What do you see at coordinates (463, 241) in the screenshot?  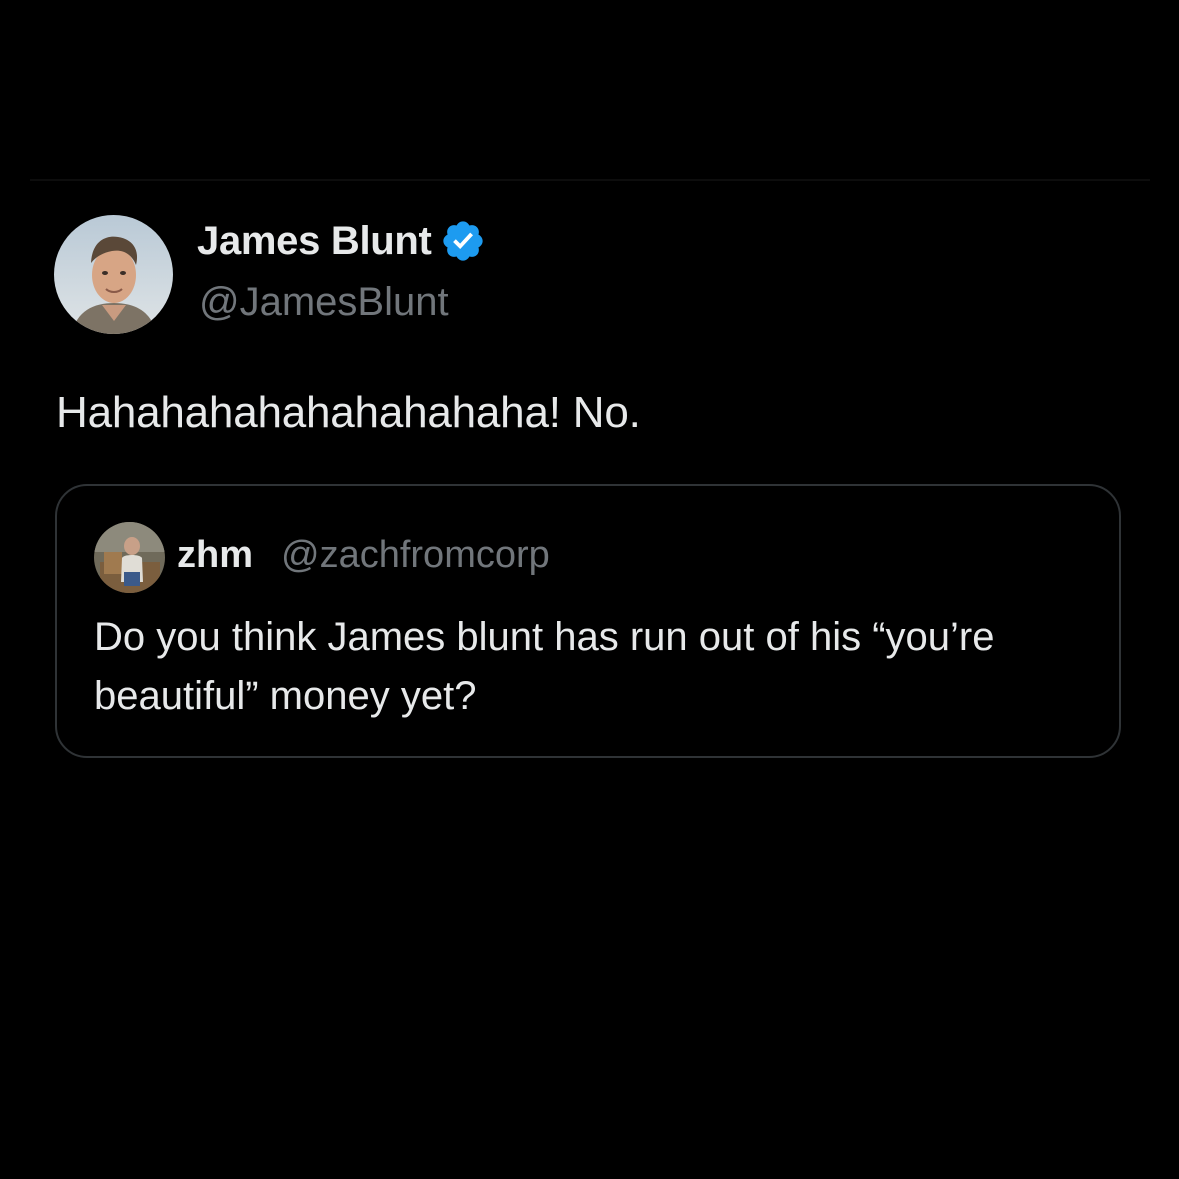 I see `verified-badge-icon` at bounding box center [463, 241].